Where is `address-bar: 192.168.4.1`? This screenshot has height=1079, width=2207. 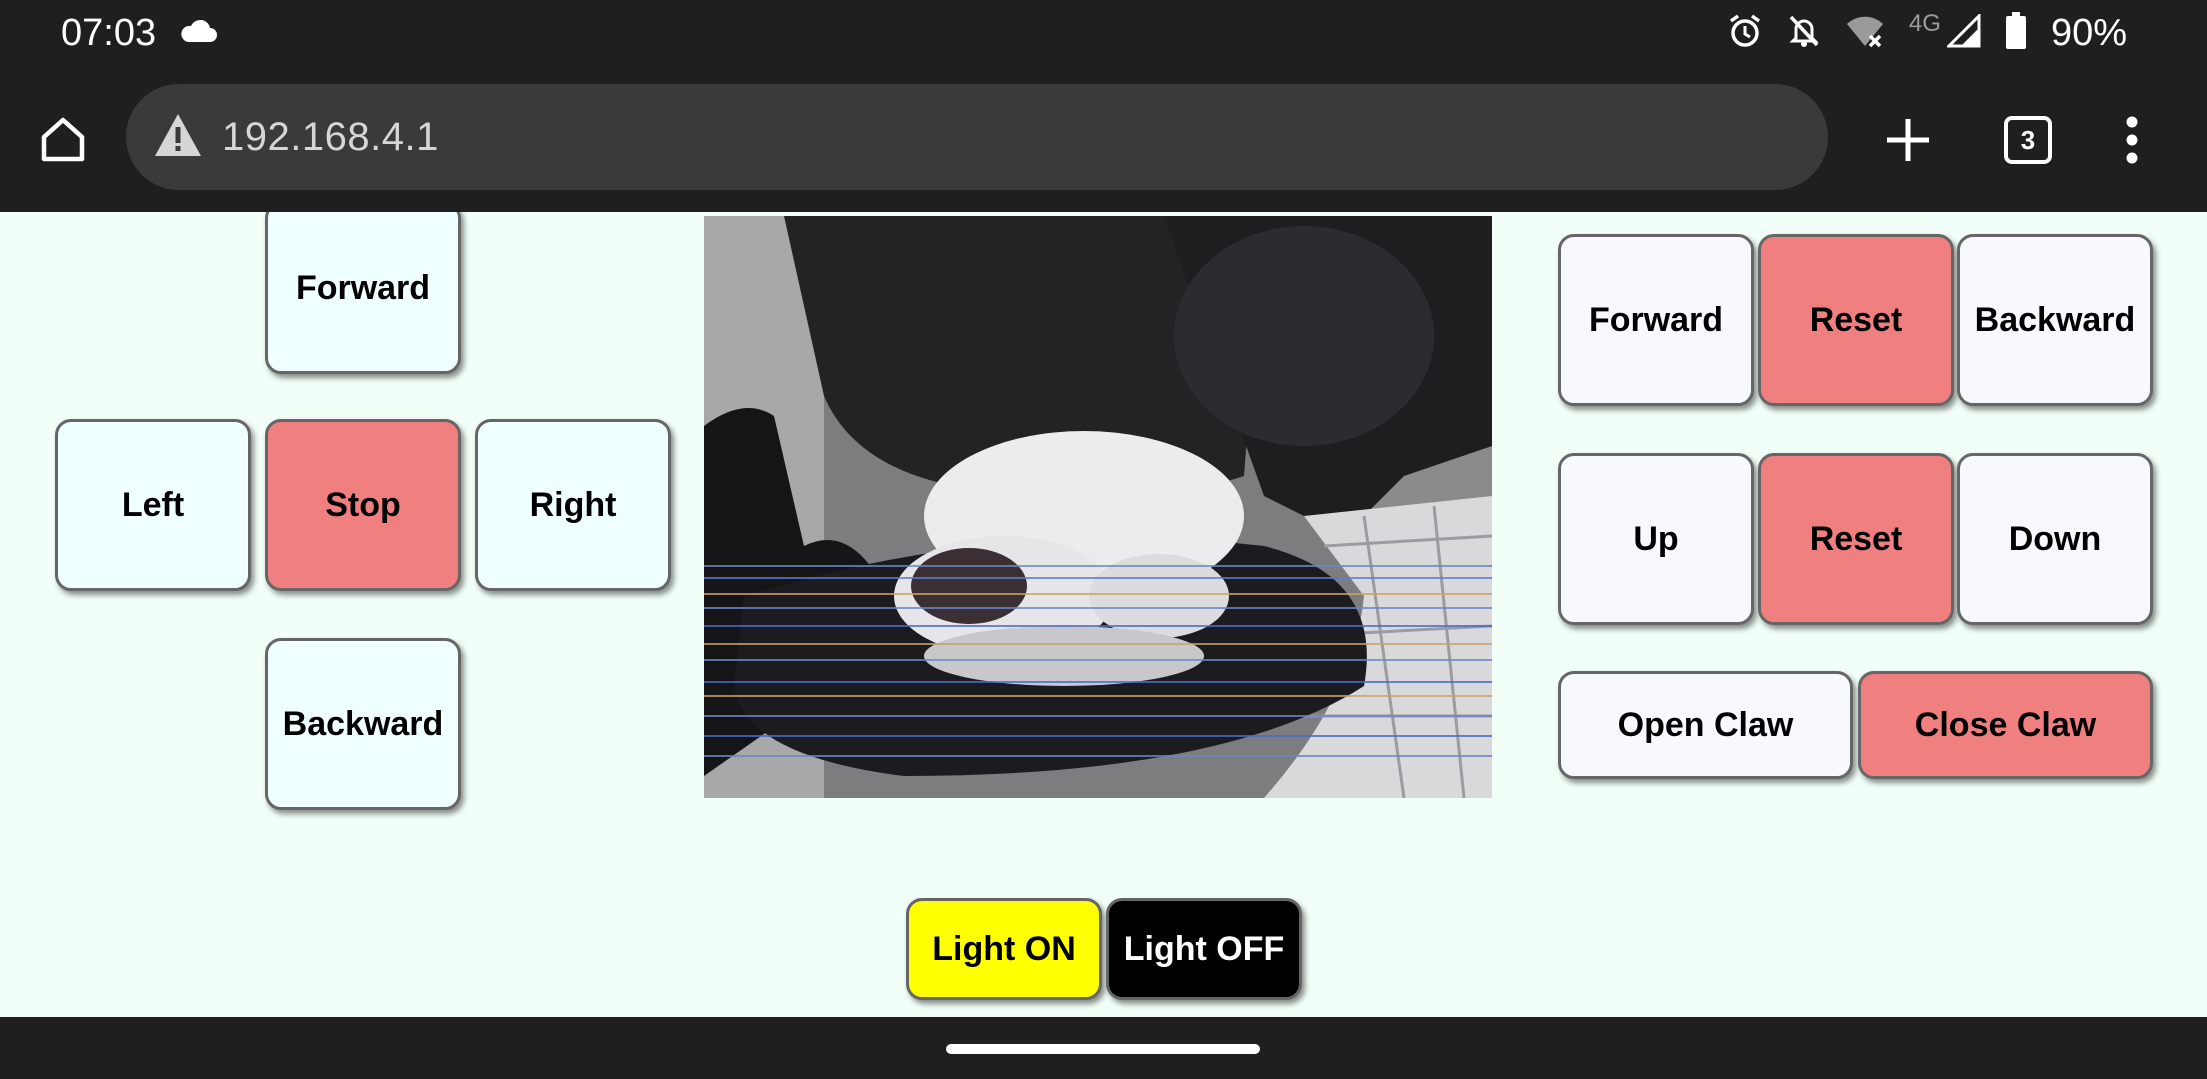
address-bar: 192.168.4.1 is located at coordinates (977, 137).